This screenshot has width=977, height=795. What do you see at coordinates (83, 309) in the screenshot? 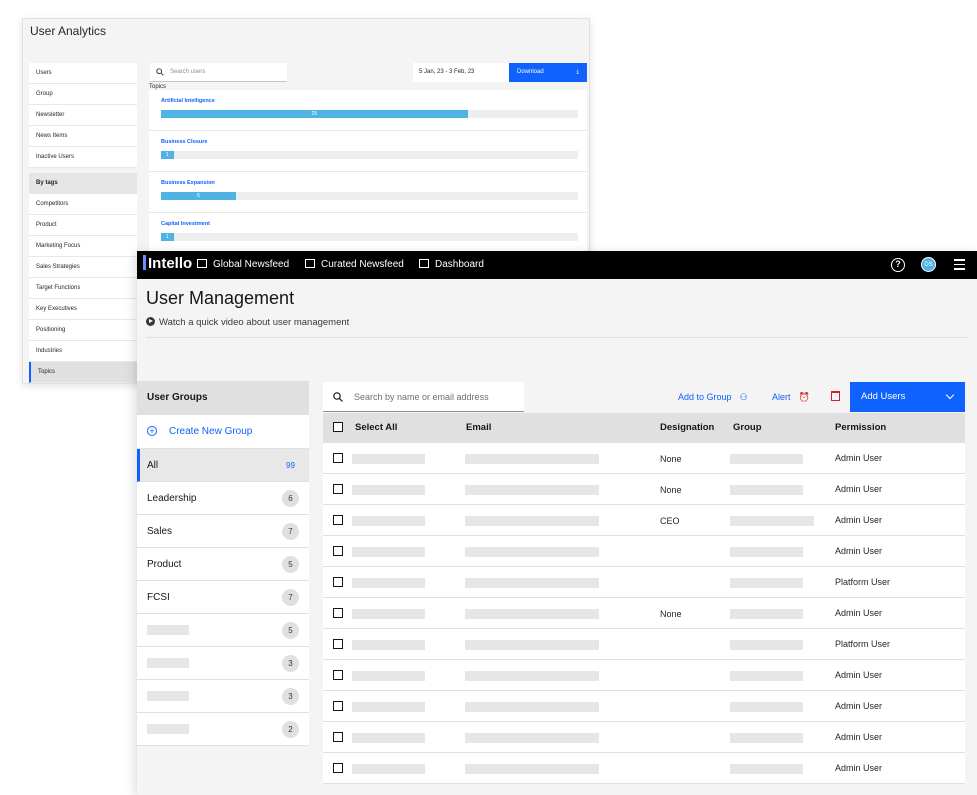
I see `analytics-tag-key-executives: Key Executives` at bounding box center [83, 309].